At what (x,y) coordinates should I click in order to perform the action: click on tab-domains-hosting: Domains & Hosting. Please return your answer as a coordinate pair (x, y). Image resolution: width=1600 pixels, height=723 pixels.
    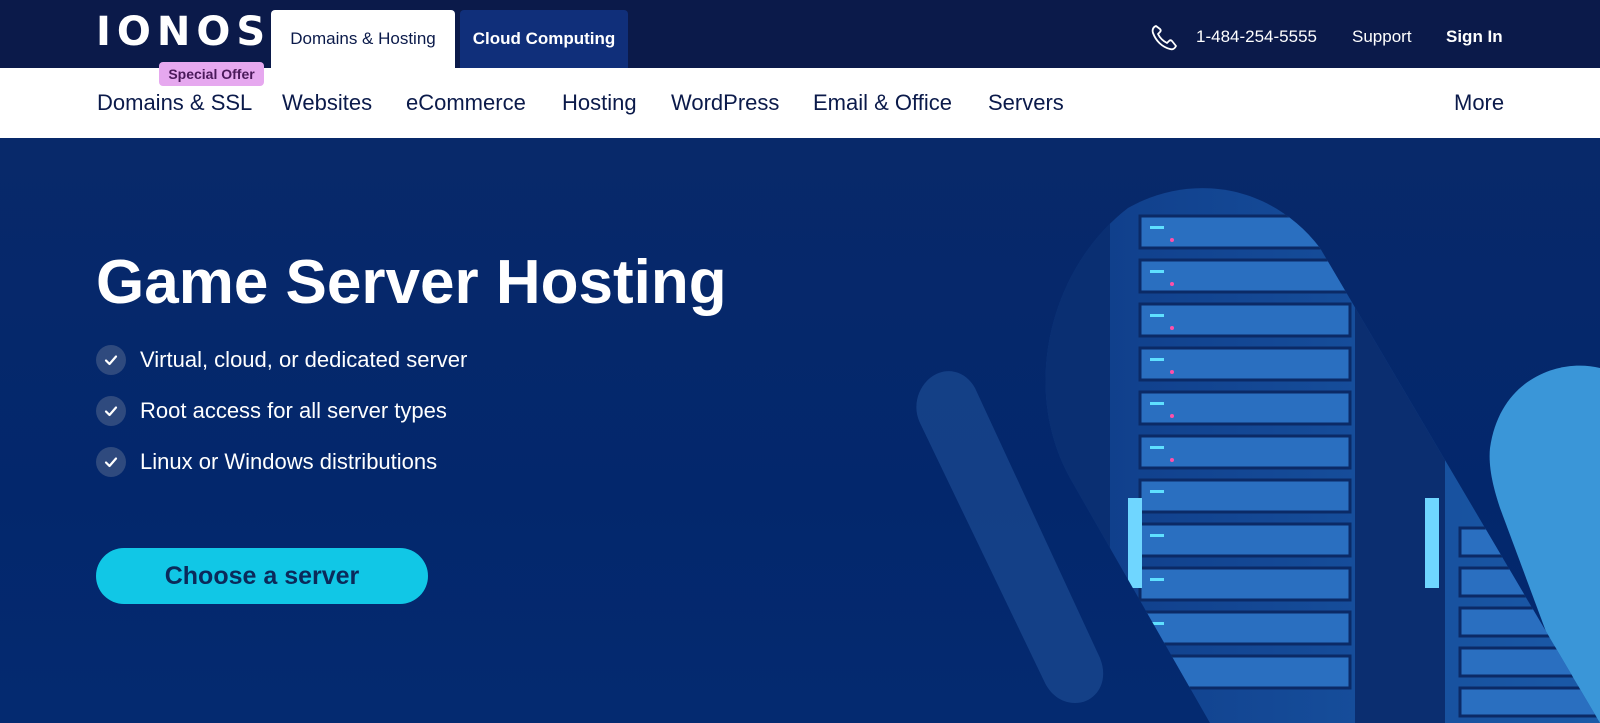
    Looking at the image, I should click on (363, 39).